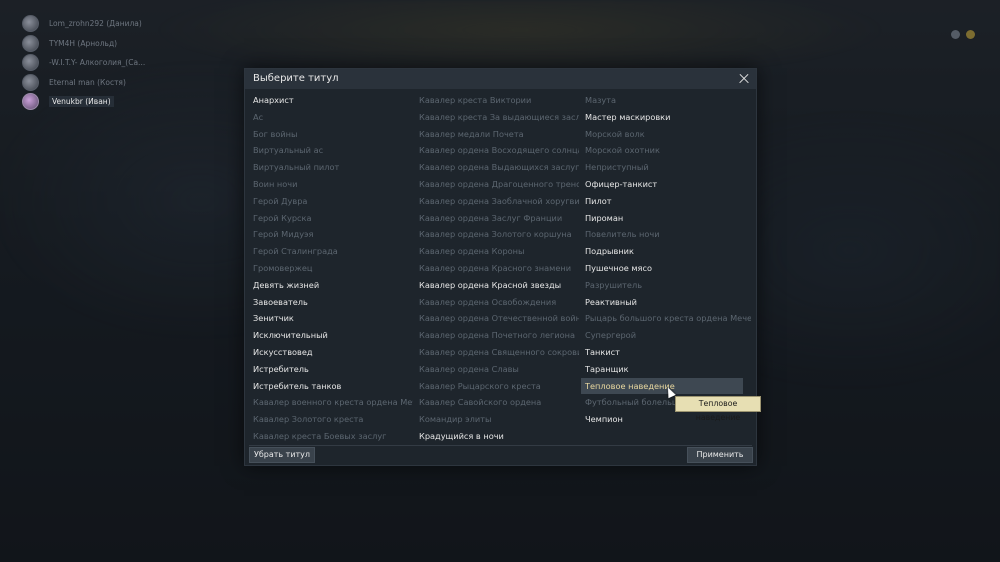  What do you see at coordinates (744, 78) in the screenshot?
I see `close-icon` at bounding box center [744, 78].